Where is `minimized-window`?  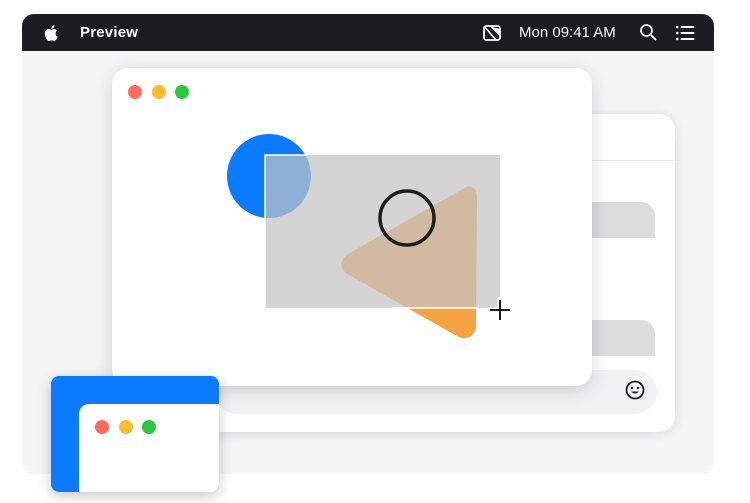 minimized-window is located at coordinates (135, 434).